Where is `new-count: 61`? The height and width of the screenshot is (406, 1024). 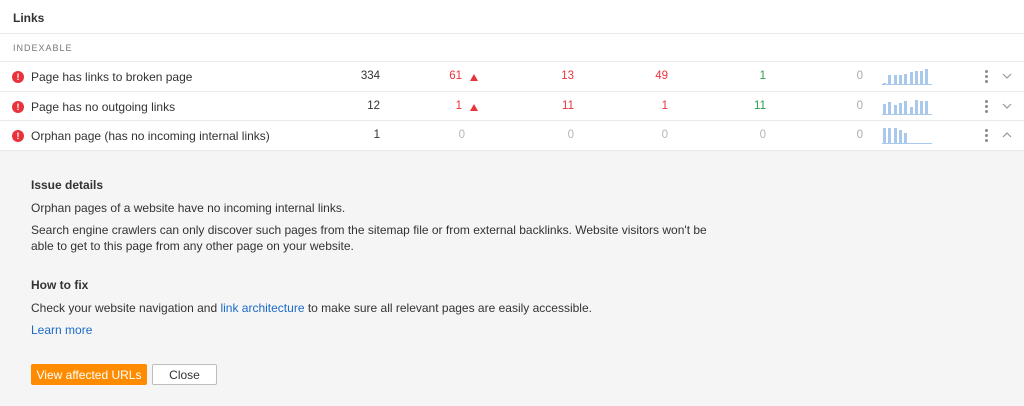 new-count: 61 is located at coordinates (433, 76).